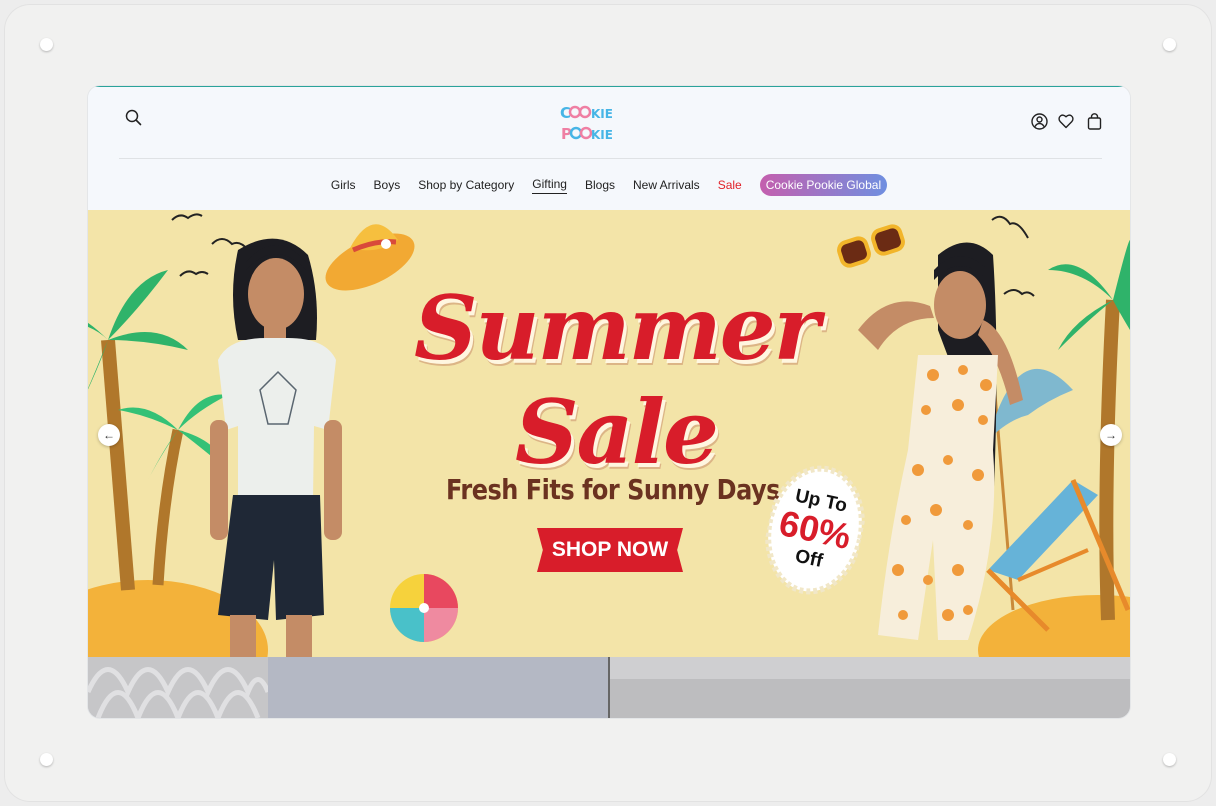 The height and width of the screenshot is (806, 1216). I want to click on next-section-preview, so click(609, 687).